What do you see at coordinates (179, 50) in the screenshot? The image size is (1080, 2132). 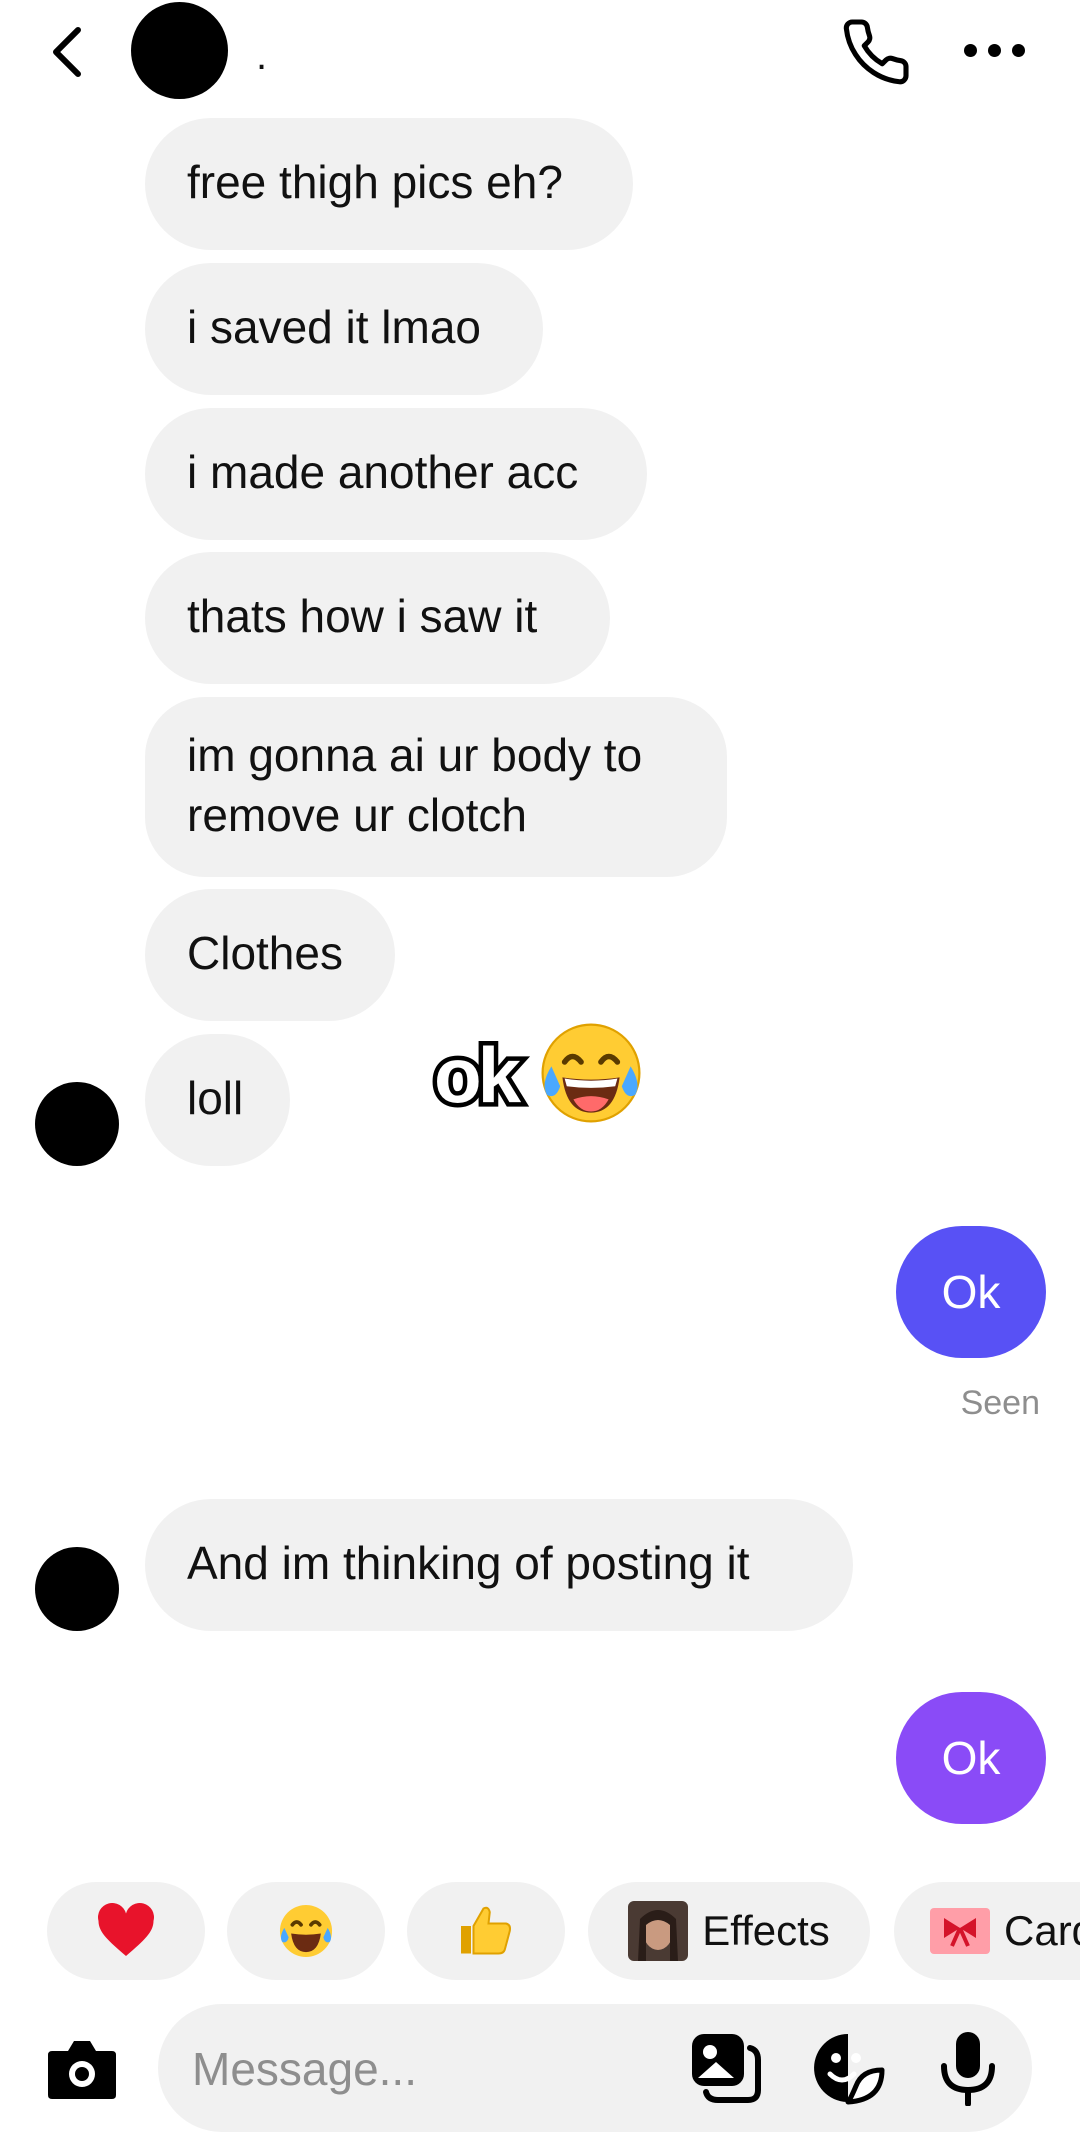 I see `contact-avatar` at bounding box center [179, 50].